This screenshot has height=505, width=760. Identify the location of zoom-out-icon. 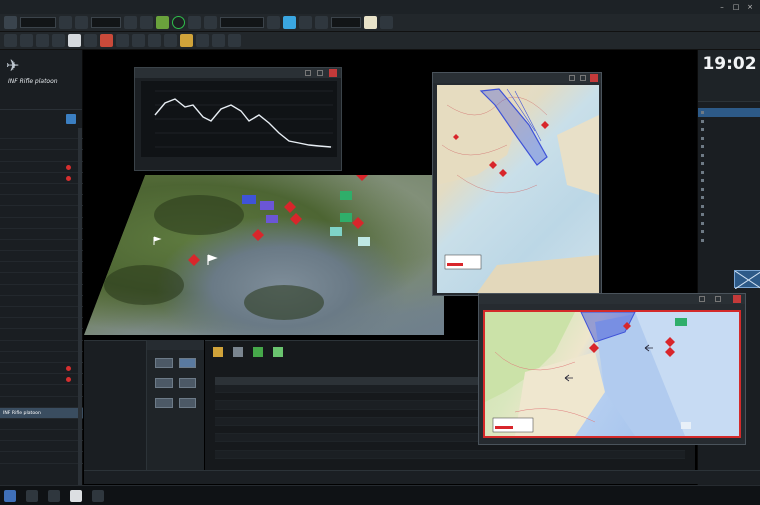
(58, 40).